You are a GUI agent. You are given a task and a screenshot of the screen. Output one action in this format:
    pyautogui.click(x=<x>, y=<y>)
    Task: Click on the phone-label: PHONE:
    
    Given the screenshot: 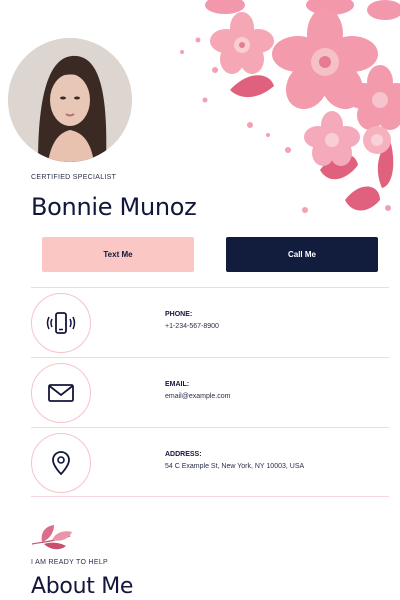 What is the action you would take?
    pyautogui.click(x=179, y=314)
    